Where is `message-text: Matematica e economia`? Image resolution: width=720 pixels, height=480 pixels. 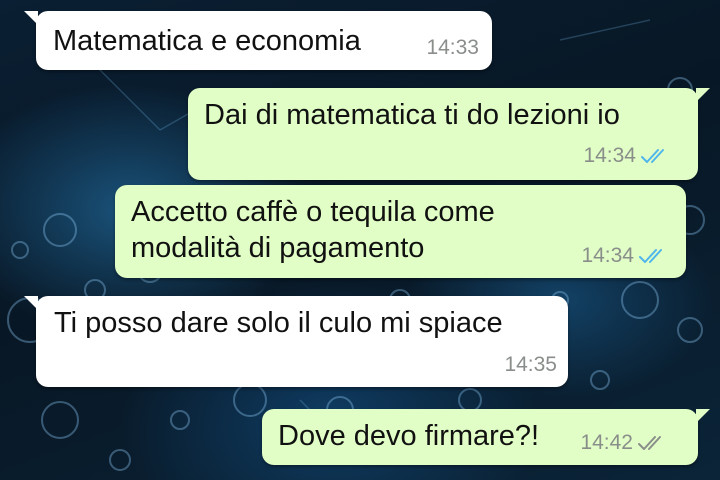 message-text: Matematica e economia is located at coordinates (207, 41).